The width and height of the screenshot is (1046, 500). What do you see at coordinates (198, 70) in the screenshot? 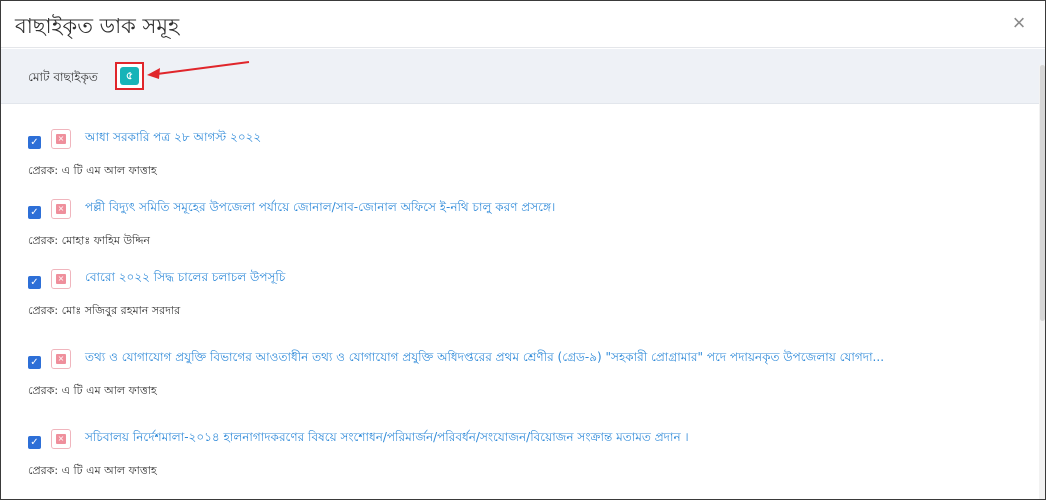
I see `annotation-arrow-icon` at bounding box center [198, 70].